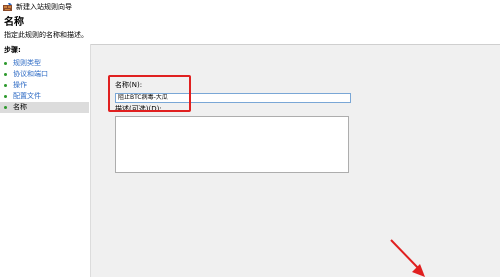 This screenshot has width=500, height=277. Describe the element at coordinates (407, 258) in the screenshot. I see `red-arrow-annotation` at that location.